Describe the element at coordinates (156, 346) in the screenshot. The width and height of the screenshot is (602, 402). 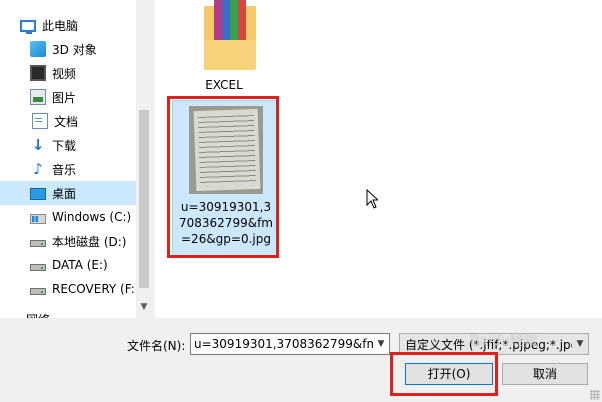
I see `filename-label: 文件名(N):` at that location.